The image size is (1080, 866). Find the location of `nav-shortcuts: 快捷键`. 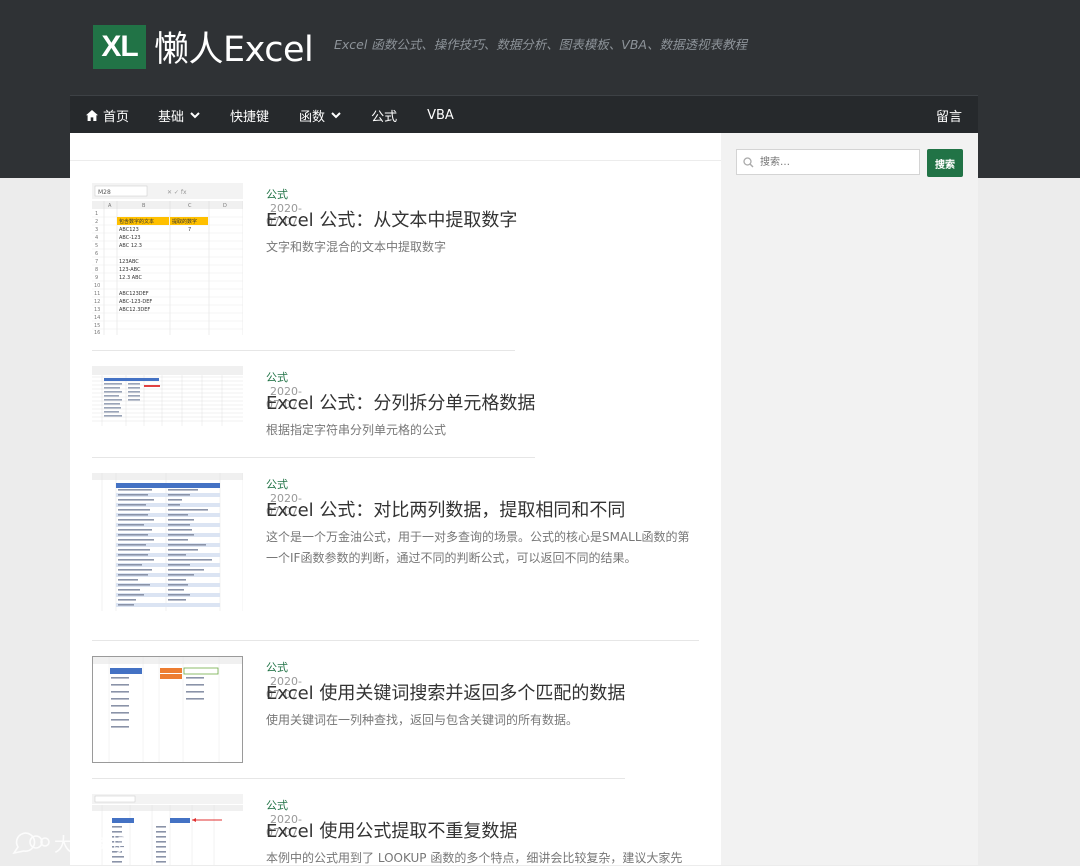

nav-shortcuts: 快捷键 is located at coordinates (249, 115).